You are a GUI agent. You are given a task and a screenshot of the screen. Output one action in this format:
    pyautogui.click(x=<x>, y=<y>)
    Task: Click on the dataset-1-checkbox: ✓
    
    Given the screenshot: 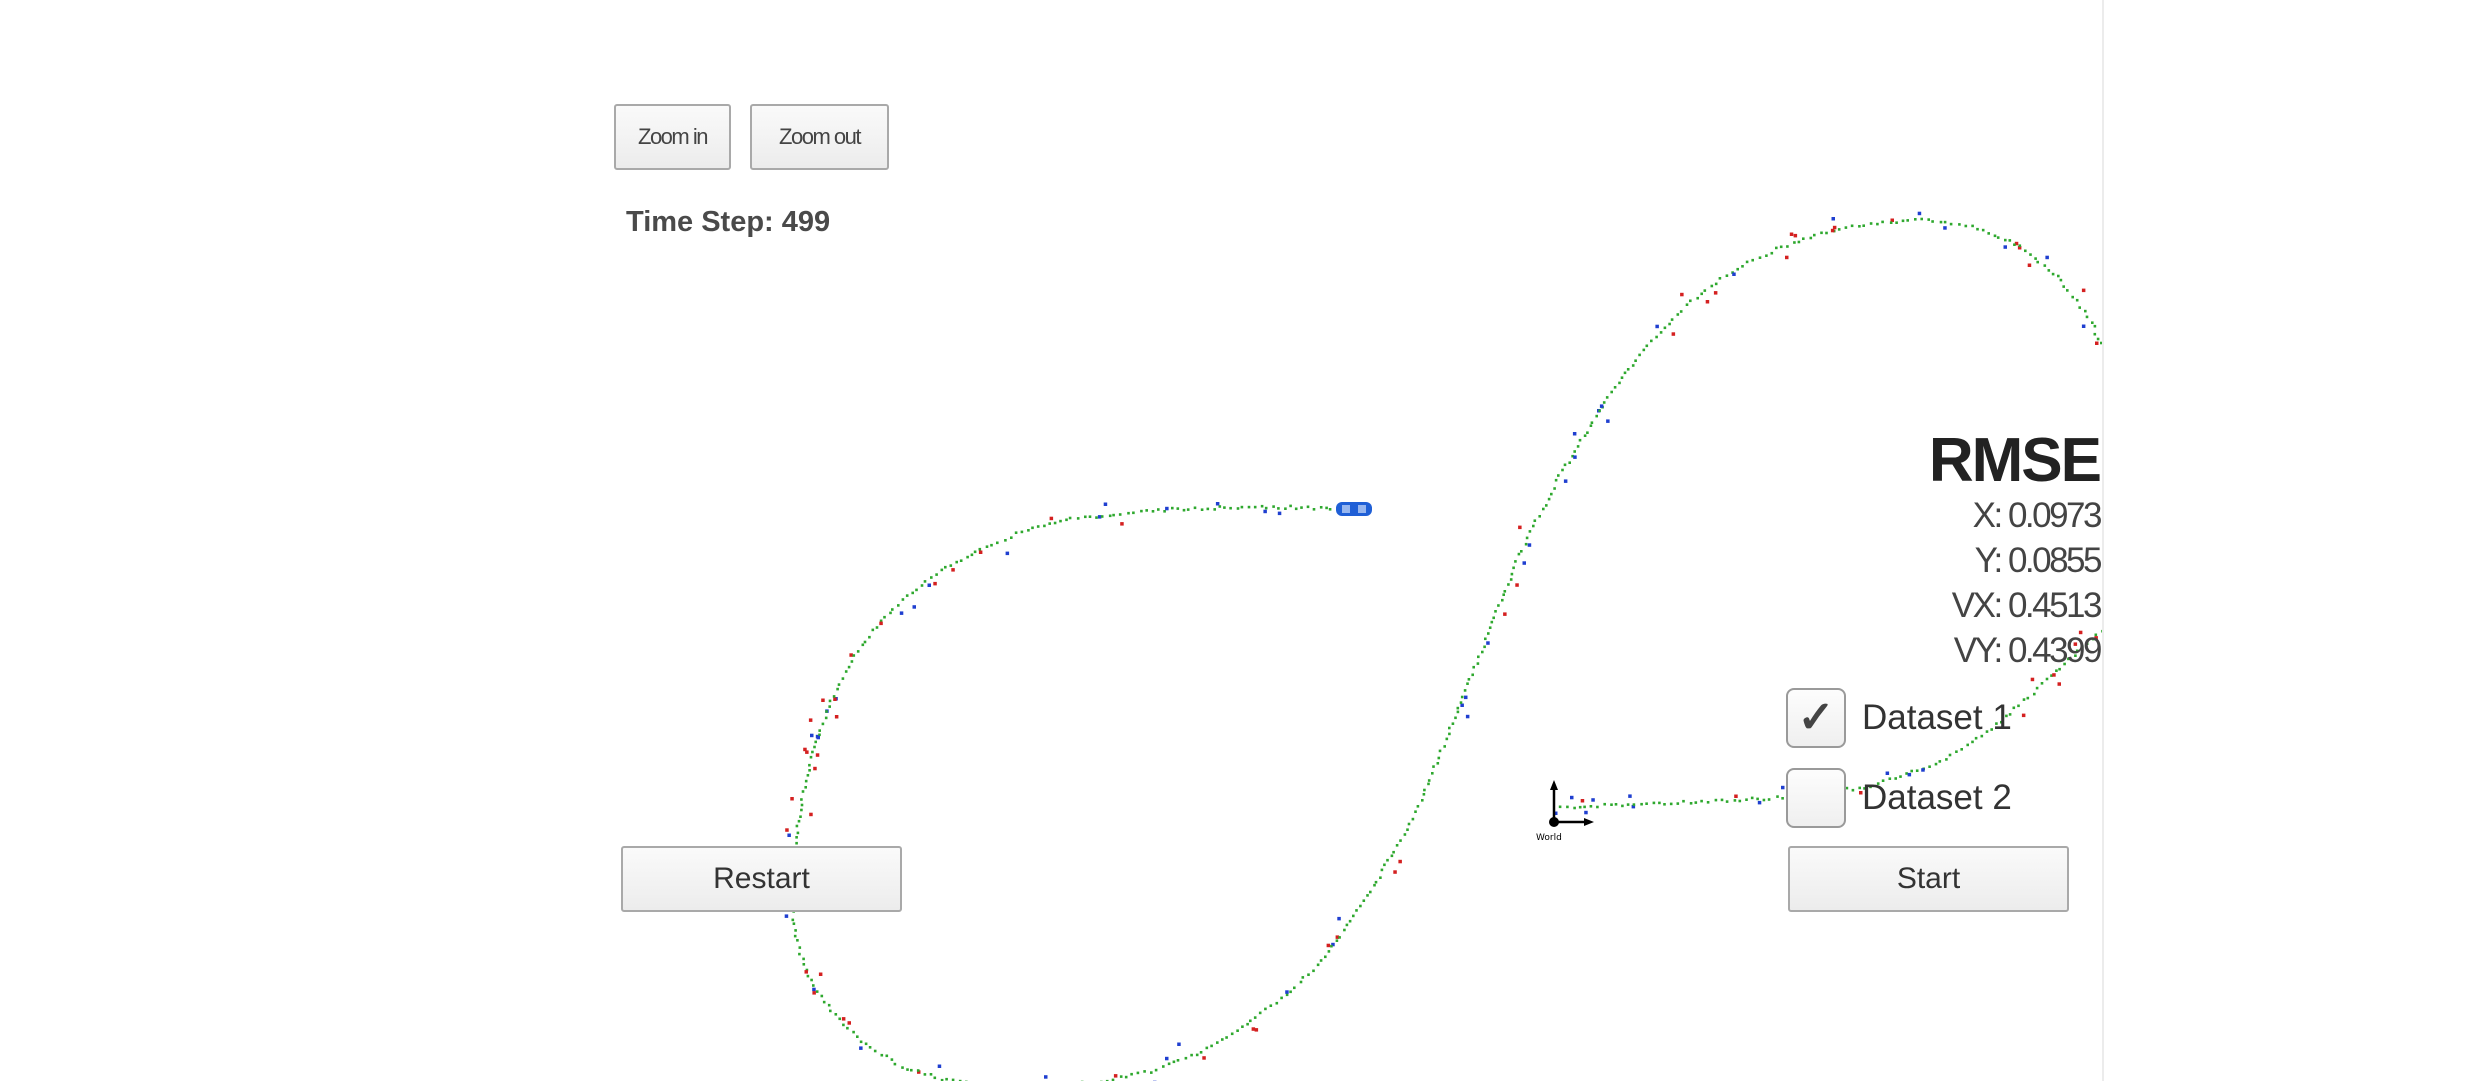 What is the action you would take?
    pyautogui.click(x=1816, y=718)
    